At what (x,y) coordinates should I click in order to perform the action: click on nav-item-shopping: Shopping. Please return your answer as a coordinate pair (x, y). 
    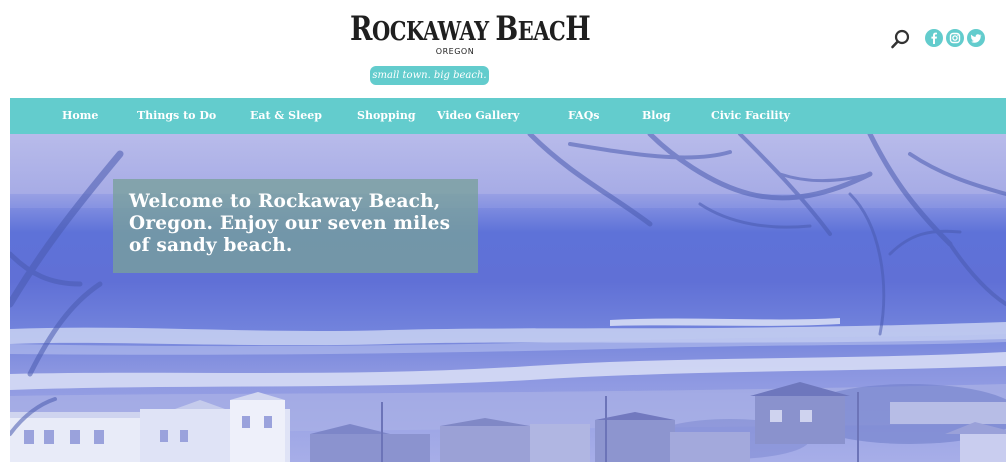
    Looking at the image, I should click on (386, 116).